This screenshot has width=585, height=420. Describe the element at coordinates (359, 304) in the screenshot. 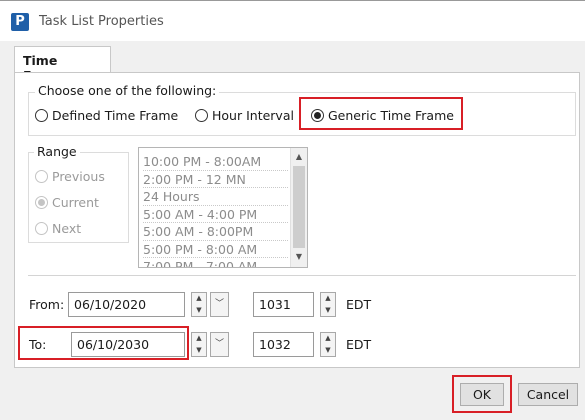

I see `from-timezone: EDT` at that location.